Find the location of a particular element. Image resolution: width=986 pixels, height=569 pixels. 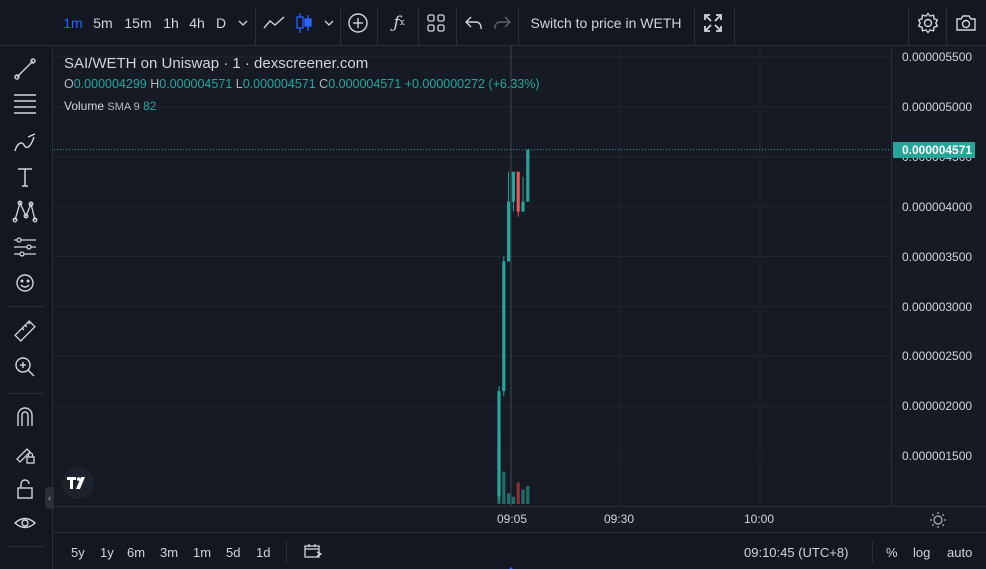

close-label: C is located at coordinates (324, 84).